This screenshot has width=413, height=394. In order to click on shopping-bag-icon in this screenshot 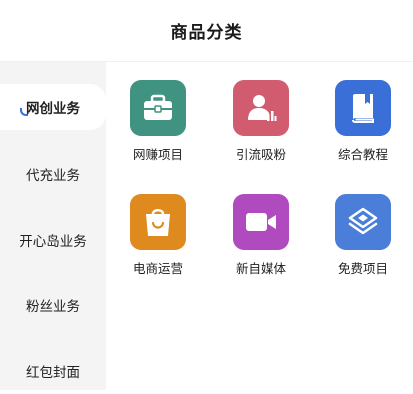, I will do `click(158, 222)`.